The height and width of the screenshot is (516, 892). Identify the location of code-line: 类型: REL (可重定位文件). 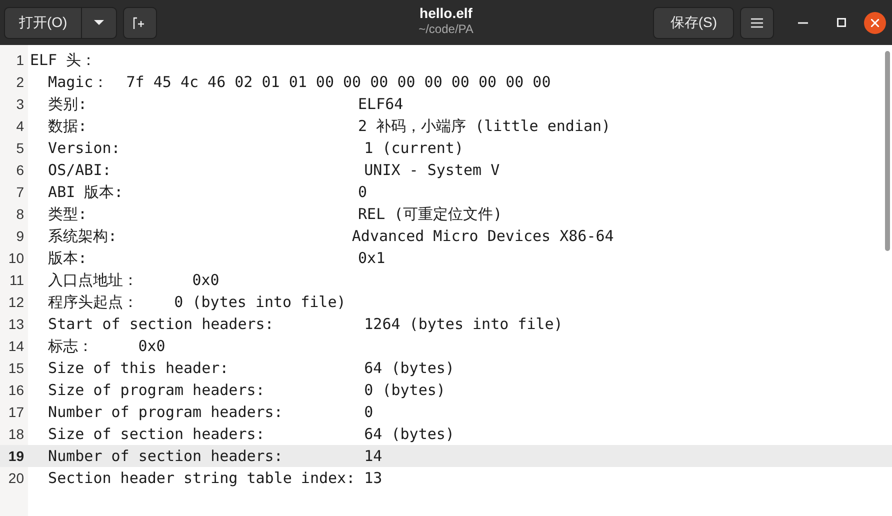
(274, 214).